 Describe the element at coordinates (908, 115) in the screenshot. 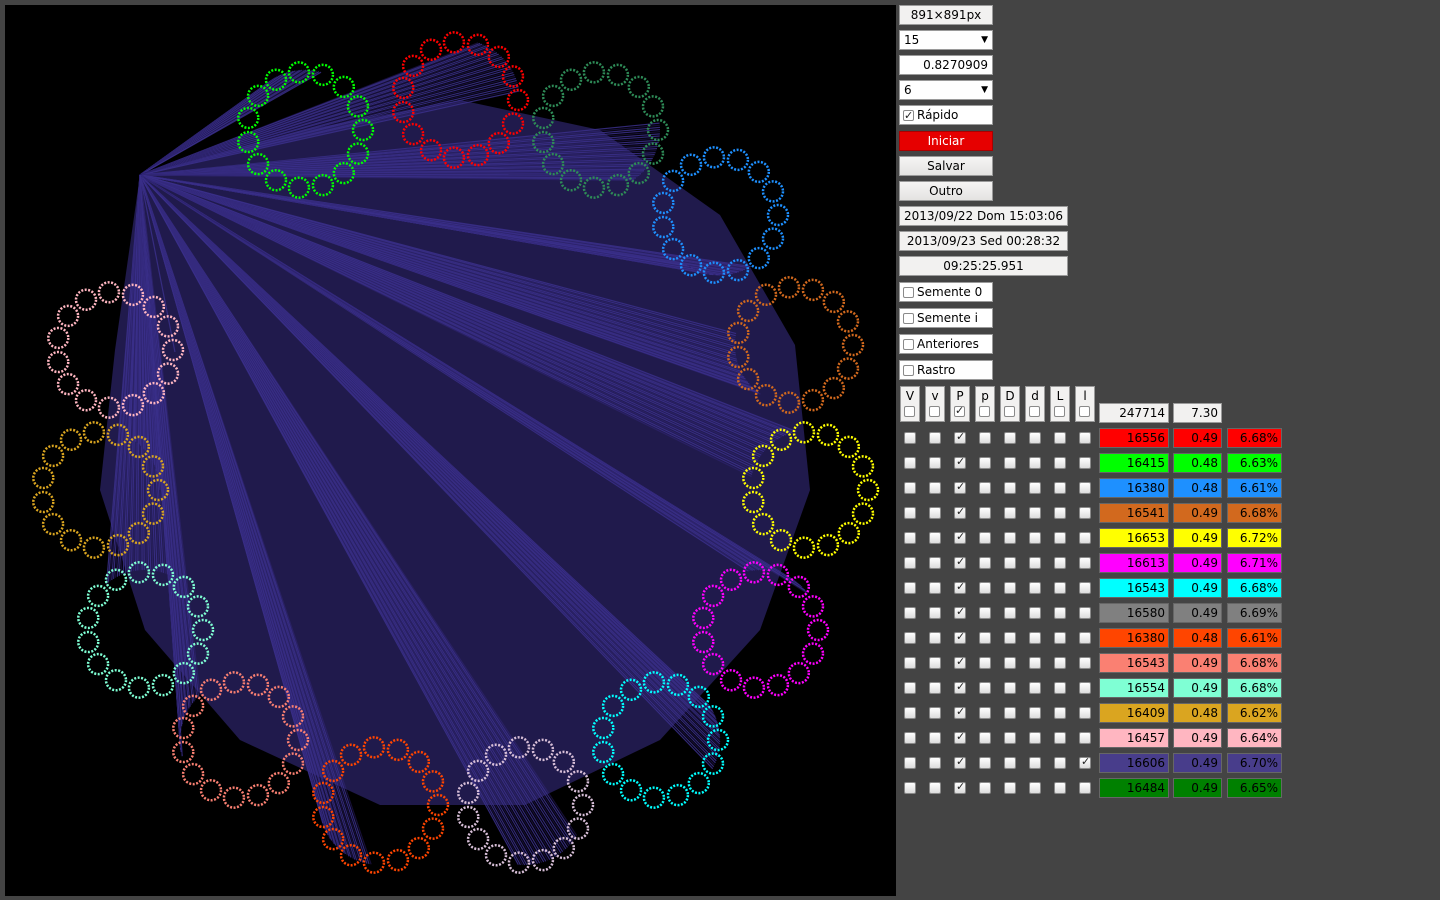

I see `fast-check-icon` at that location.